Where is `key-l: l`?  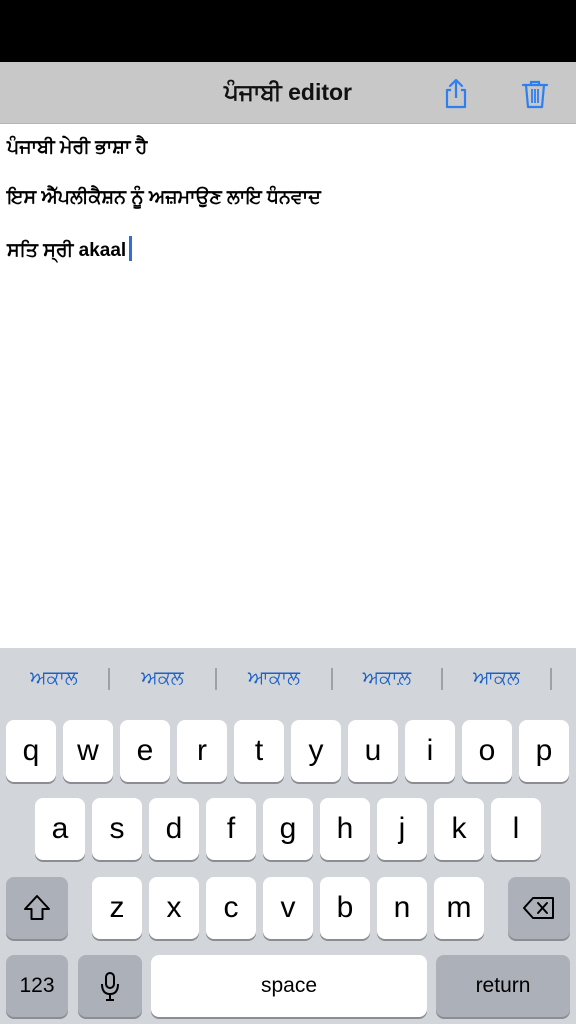
key-l: l is located at coordinates (516, 829).